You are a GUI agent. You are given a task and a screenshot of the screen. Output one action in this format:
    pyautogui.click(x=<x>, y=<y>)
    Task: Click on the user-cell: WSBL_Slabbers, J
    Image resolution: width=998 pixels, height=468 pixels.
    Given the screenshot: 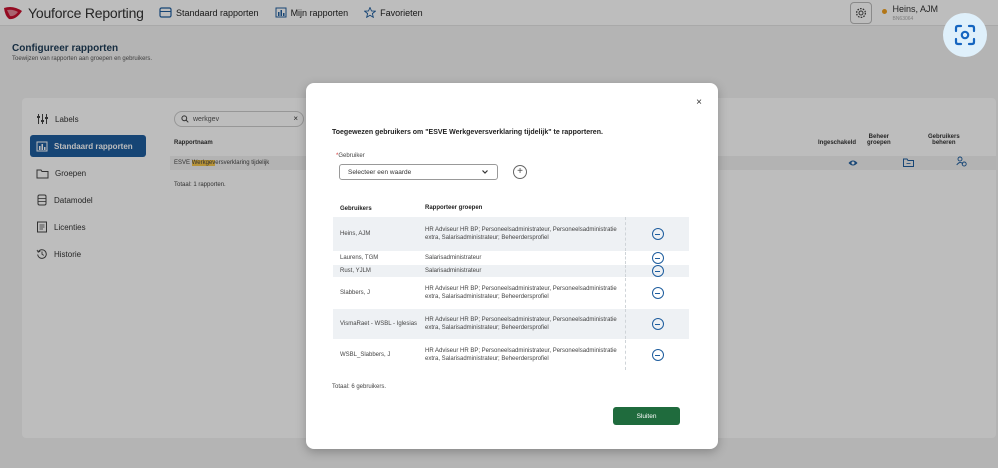 What is the action you would take?
    pyautogui.click(x=365, y=355)
    